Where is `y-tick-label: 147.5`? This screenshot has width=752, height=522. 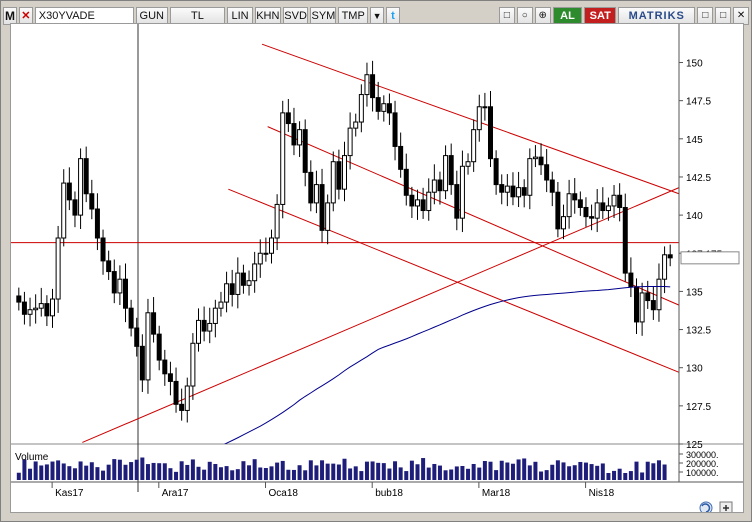
y-tick-label: 147.5 is located at coordinates (698, 102).